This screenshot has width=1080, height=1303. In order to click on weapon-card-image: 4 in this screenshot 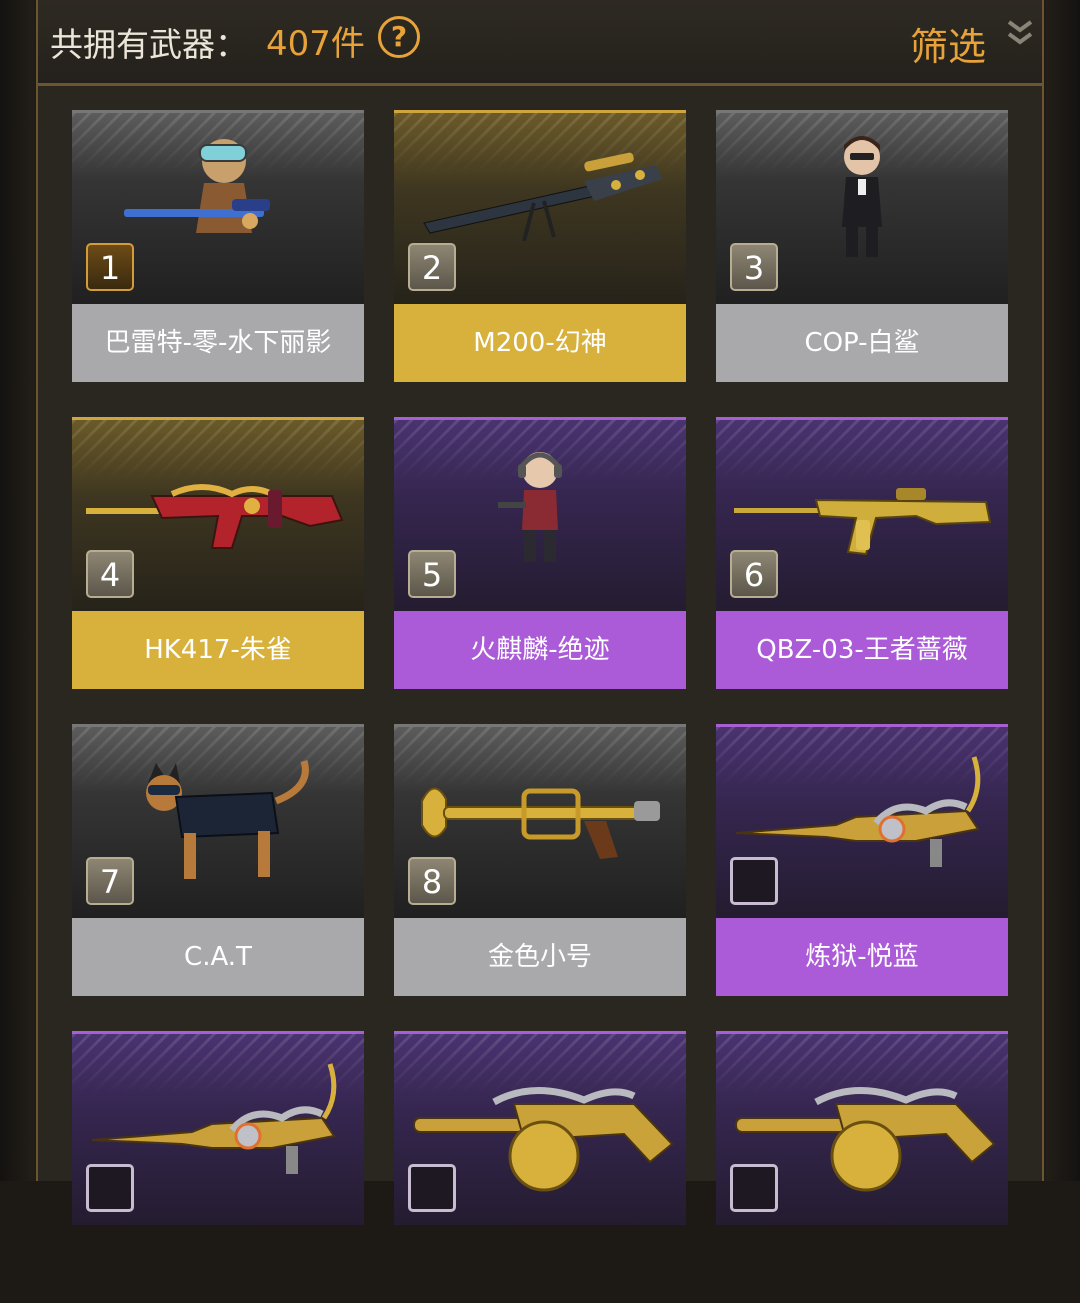, I will do `click(218, 514)`.